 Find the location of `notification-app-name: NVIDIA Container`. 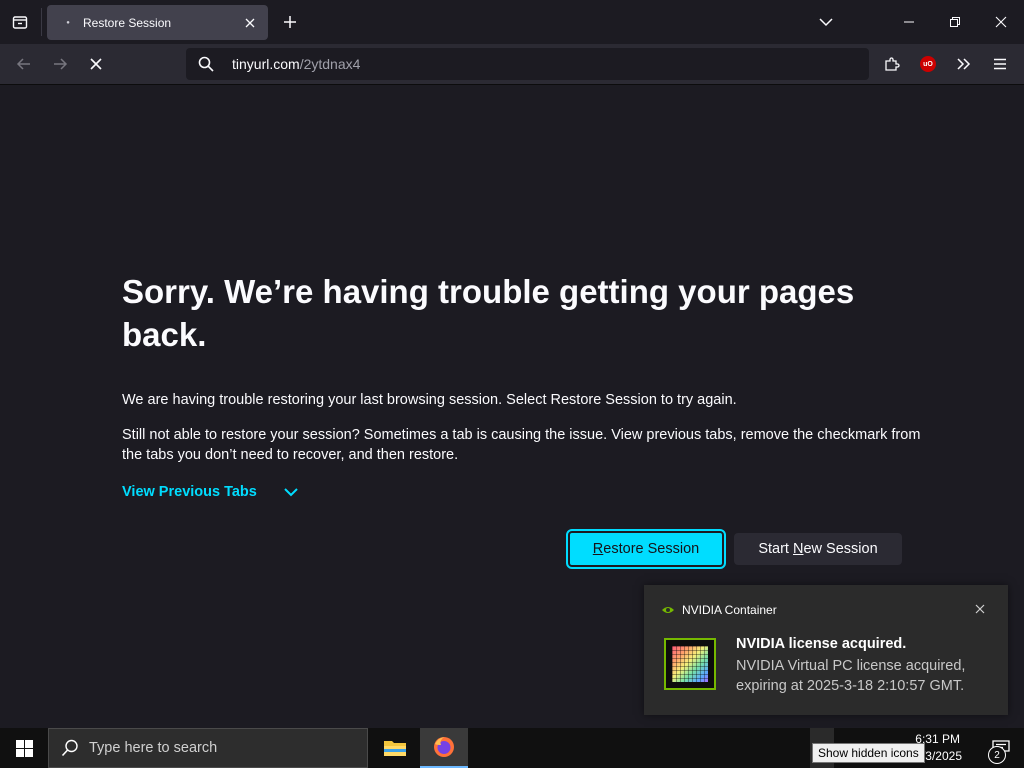

notification-app-name: NVIDIA Container is located at coordinates (729, 610).